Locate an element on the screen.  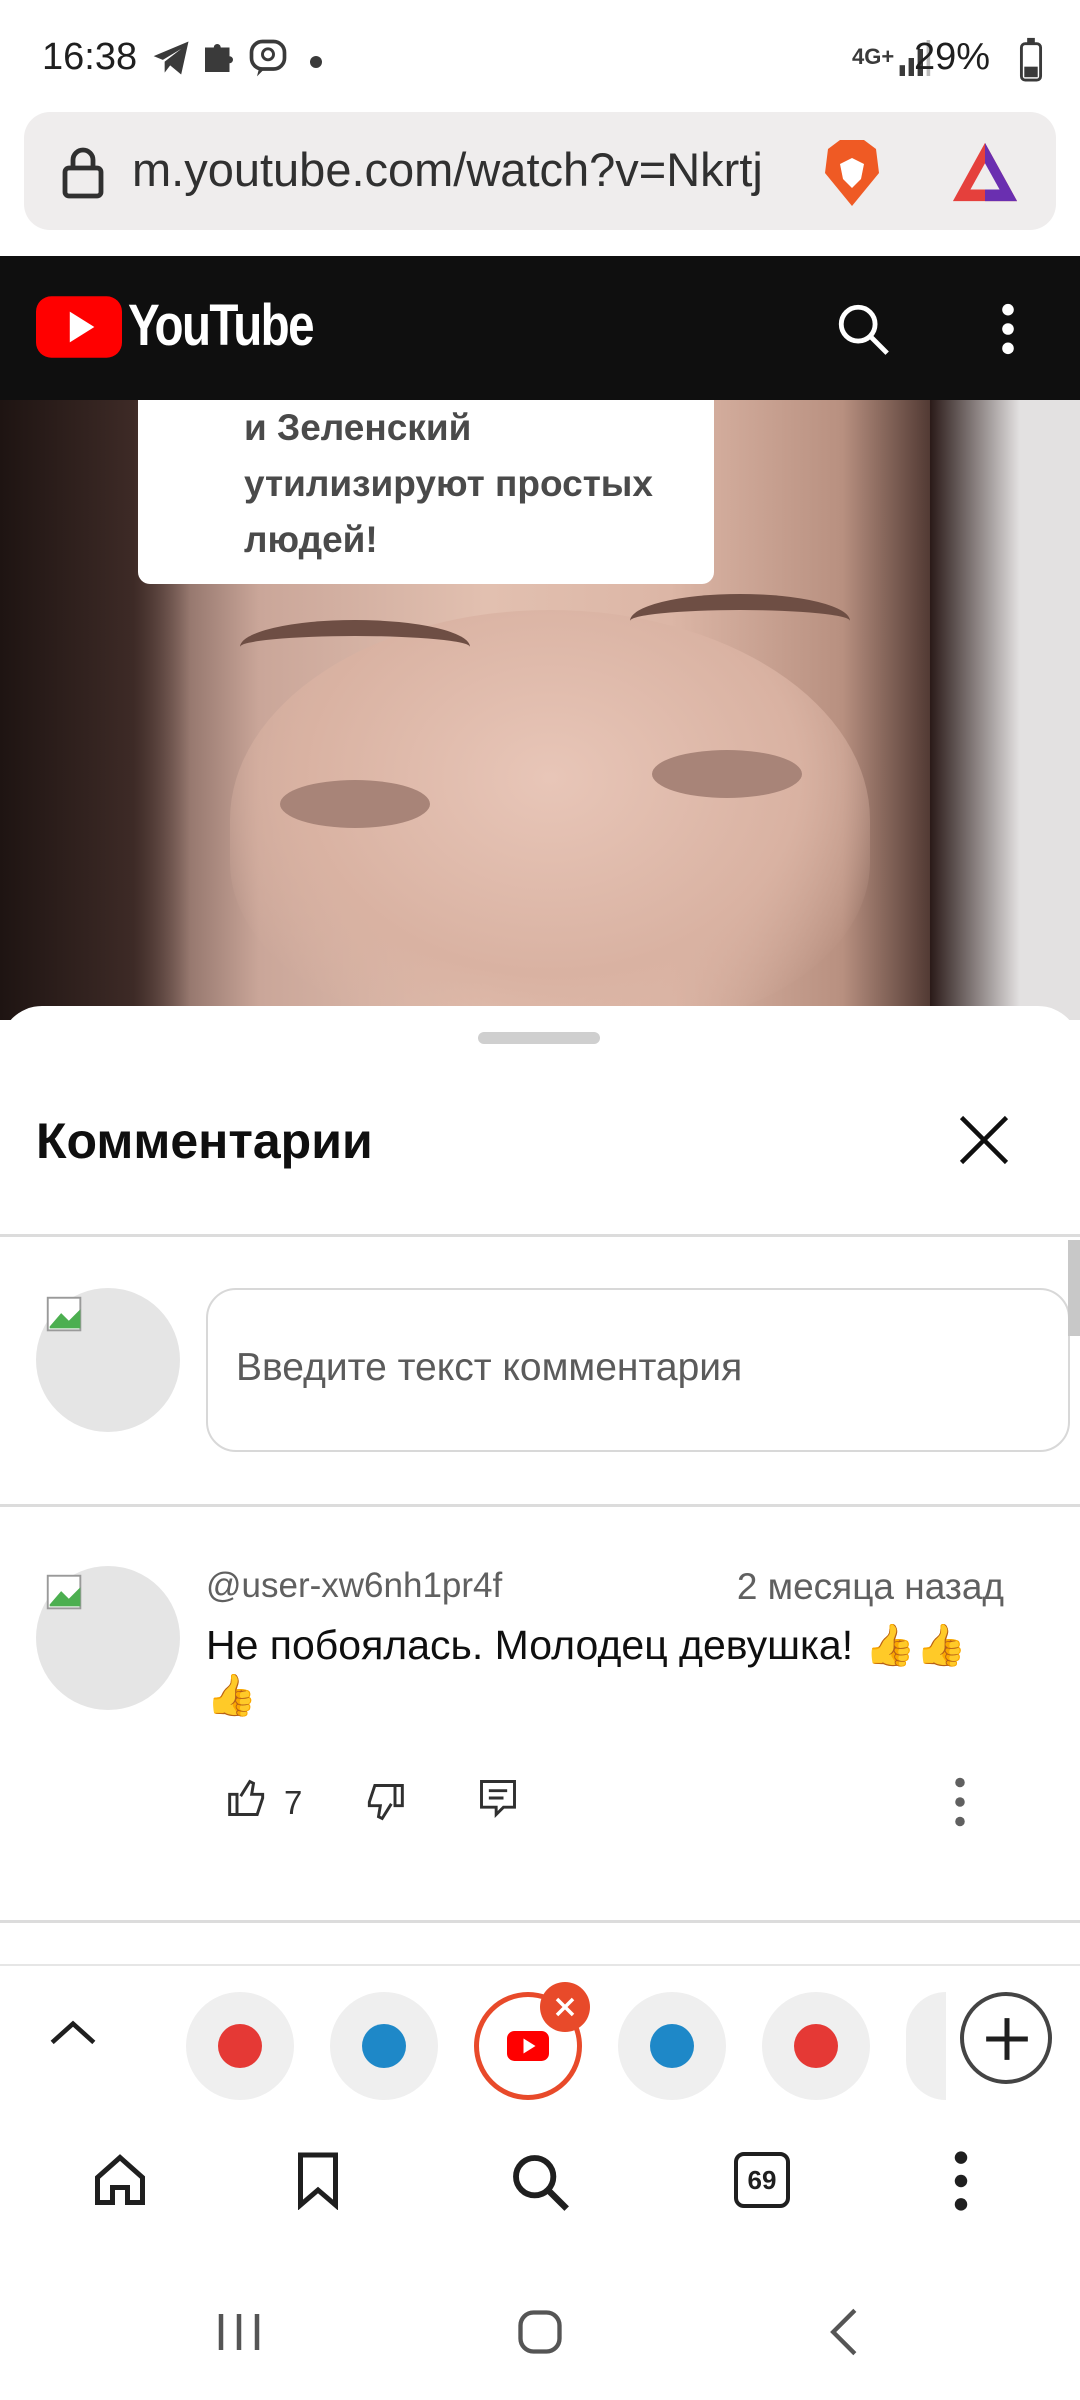
like-icon is located at coordinates (248, 1798).